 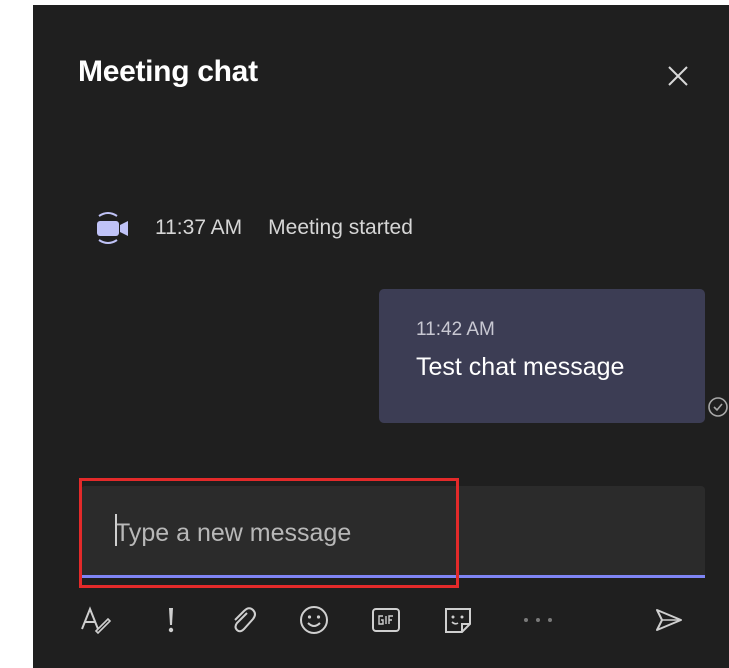 I want to click on attach-button, so click(x=243, y=620).